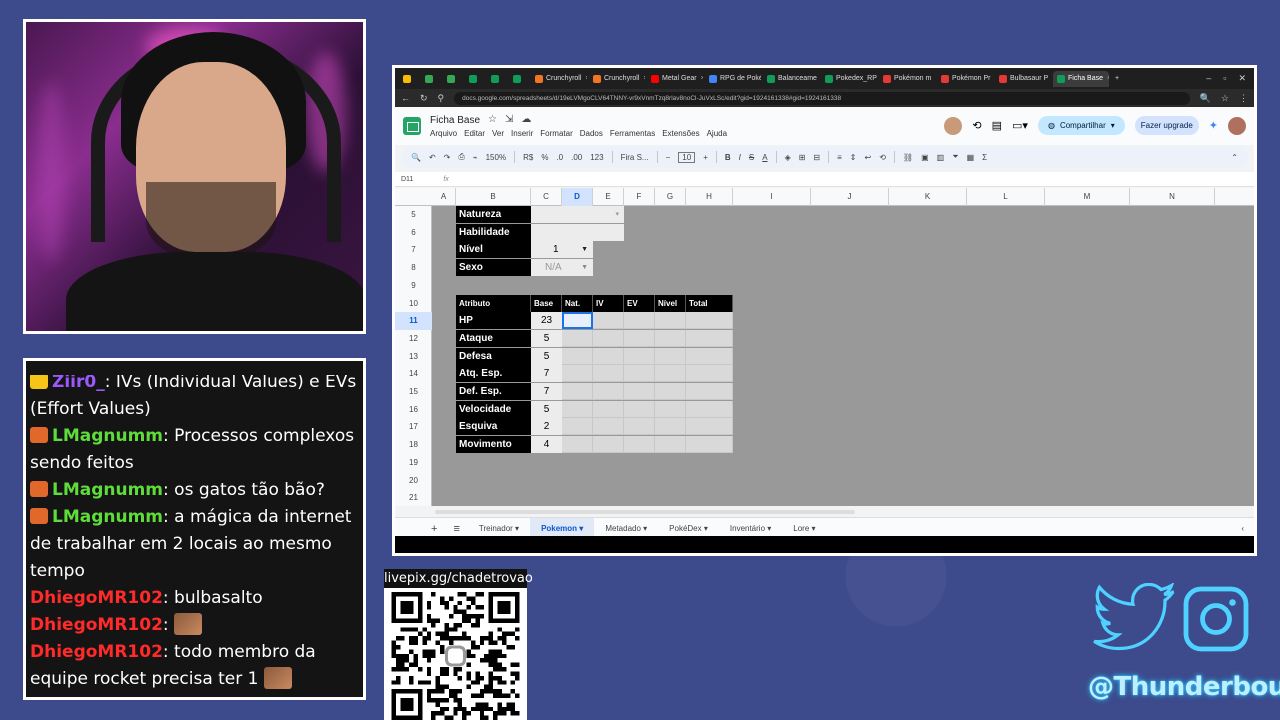  Describe the element at coordinates (413, 427) in the screenshot. I see `row-header: 17` at that location.